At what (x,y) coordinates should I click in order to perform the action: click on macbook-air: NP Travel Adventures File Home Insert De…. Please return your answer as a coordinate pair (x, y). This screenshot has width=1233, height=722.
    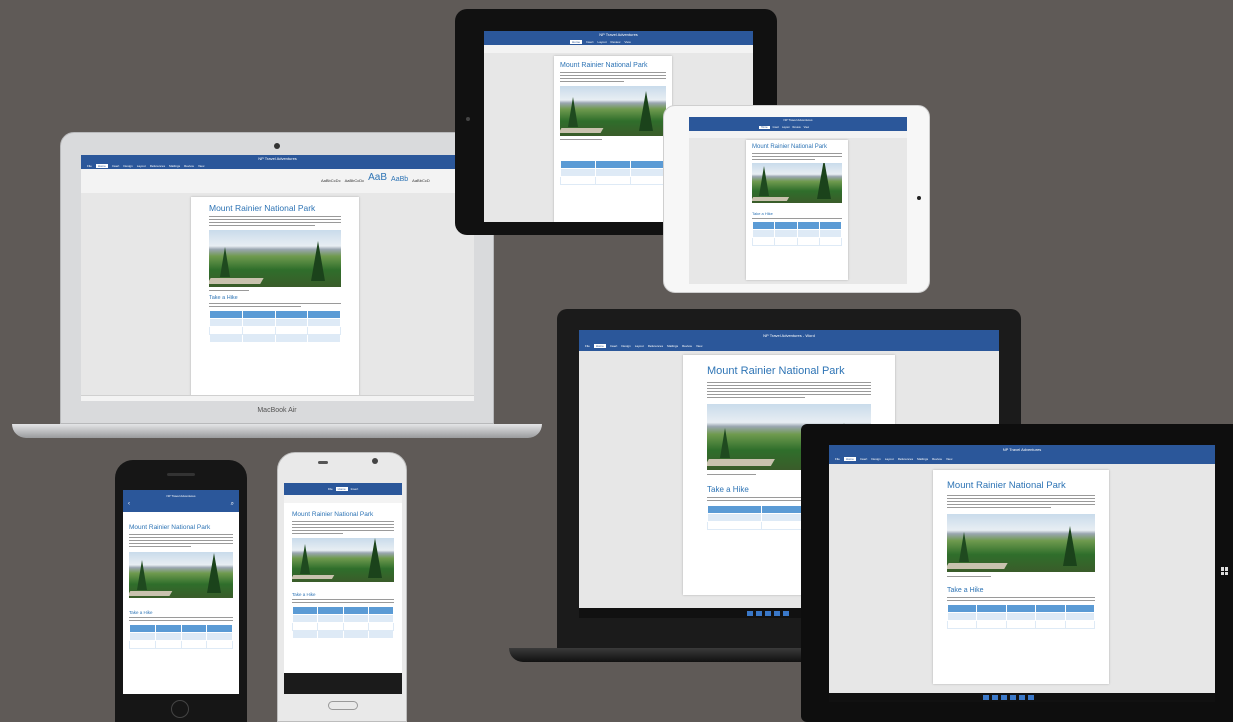
    Looking at the image, I should click on (277, 278).